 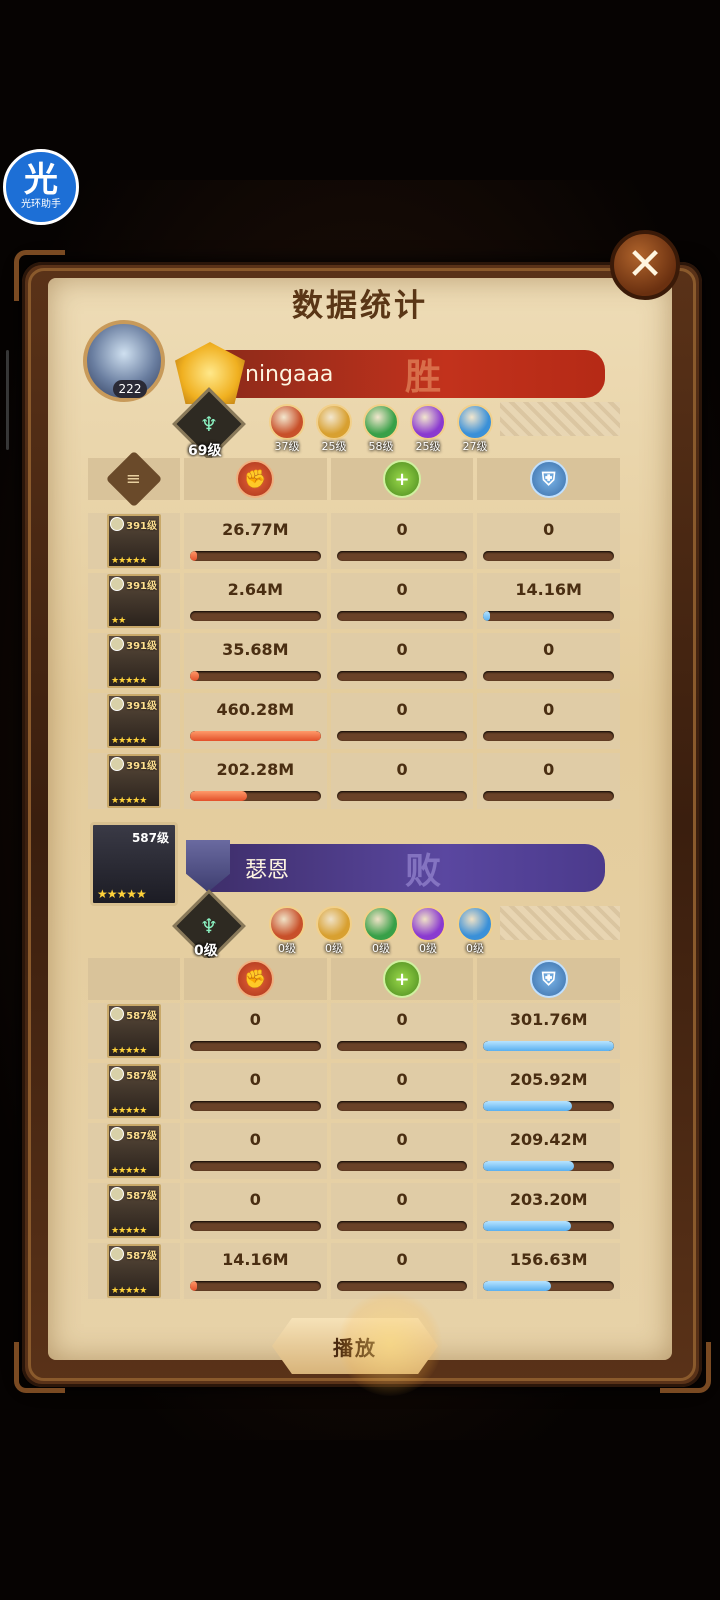 I want to click on assistant-float-button: 光 光环助手, so click(x=41, y=187).